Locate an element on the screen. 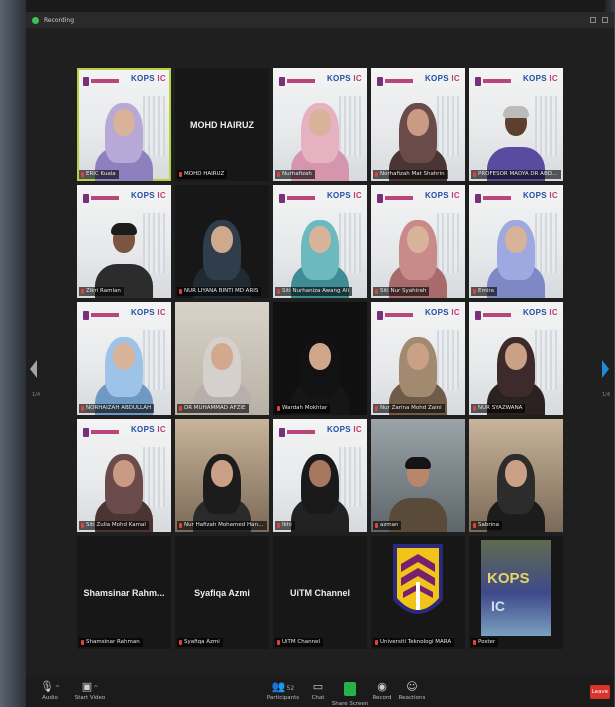  participant-tile: KOPS IC NORHAIZAH ABDULLAH is located at coordinates (124, 358).